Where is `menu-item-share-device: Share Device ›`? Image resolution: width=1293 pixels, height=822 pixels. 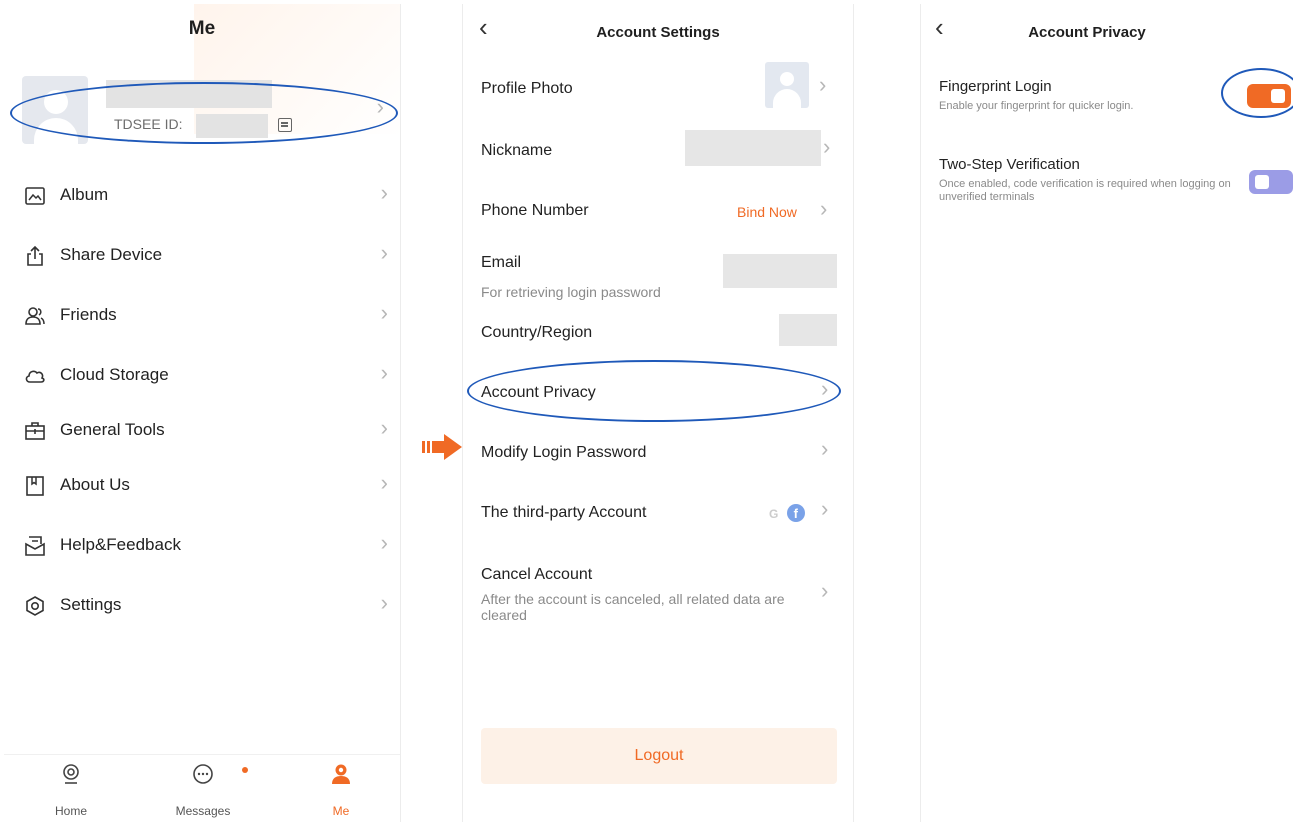 menu-item-share-device: Share Device › is located at coordinates (209, 256).